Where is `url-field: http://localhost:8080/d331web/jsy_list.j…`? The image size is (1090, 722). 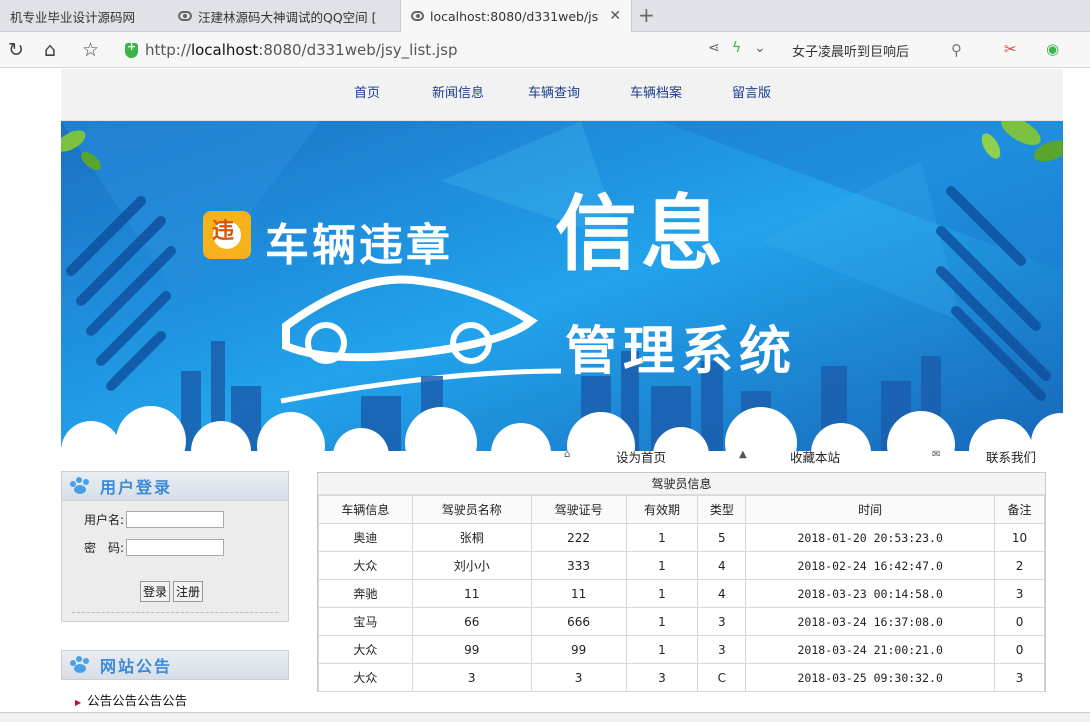 url-field: http://localhost:8080/d331web/jsy_list.j… is located at coordinates (450, 50).